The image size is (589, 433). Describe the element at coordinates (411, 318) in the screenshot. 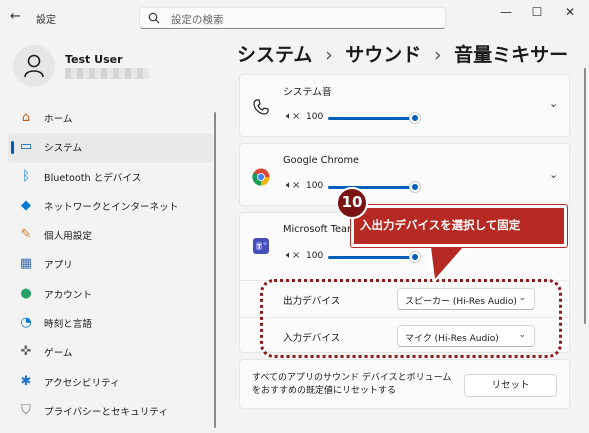

I see `annotation-highlight-box` at that location.